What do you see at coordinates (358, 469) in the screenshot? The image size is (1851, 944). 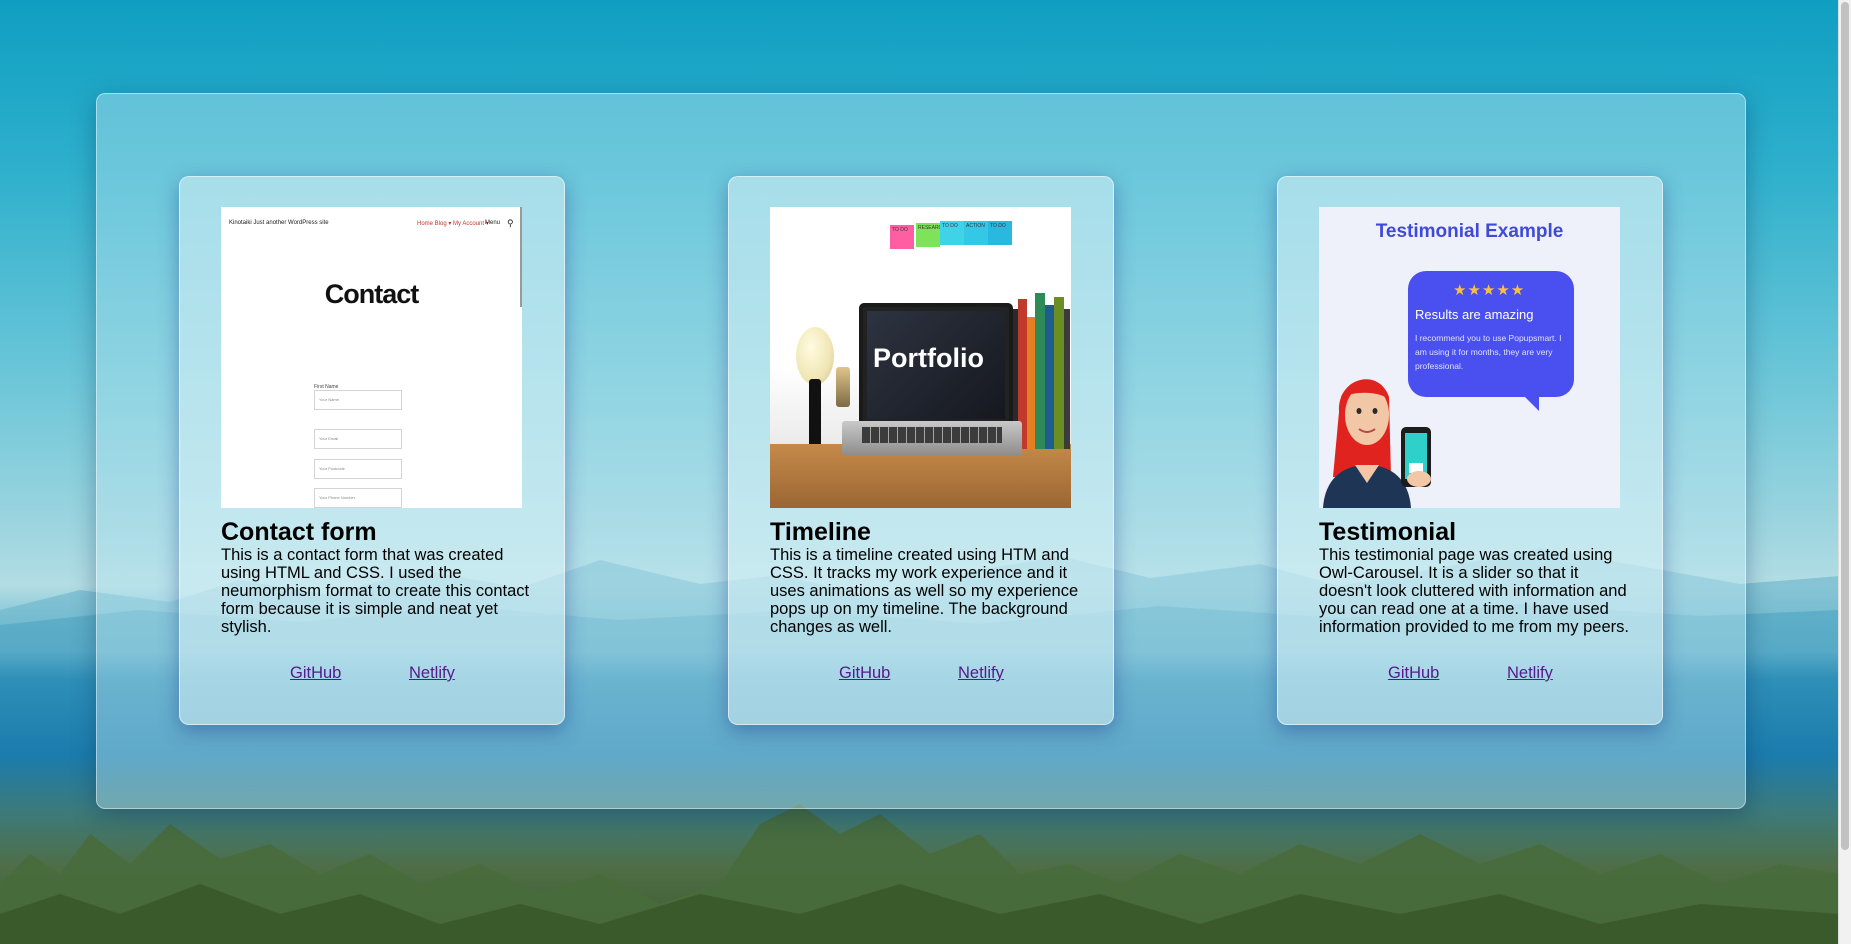 I see `thumbnail-field-postcode: Your Postcode` at bounding box center [358, 469].